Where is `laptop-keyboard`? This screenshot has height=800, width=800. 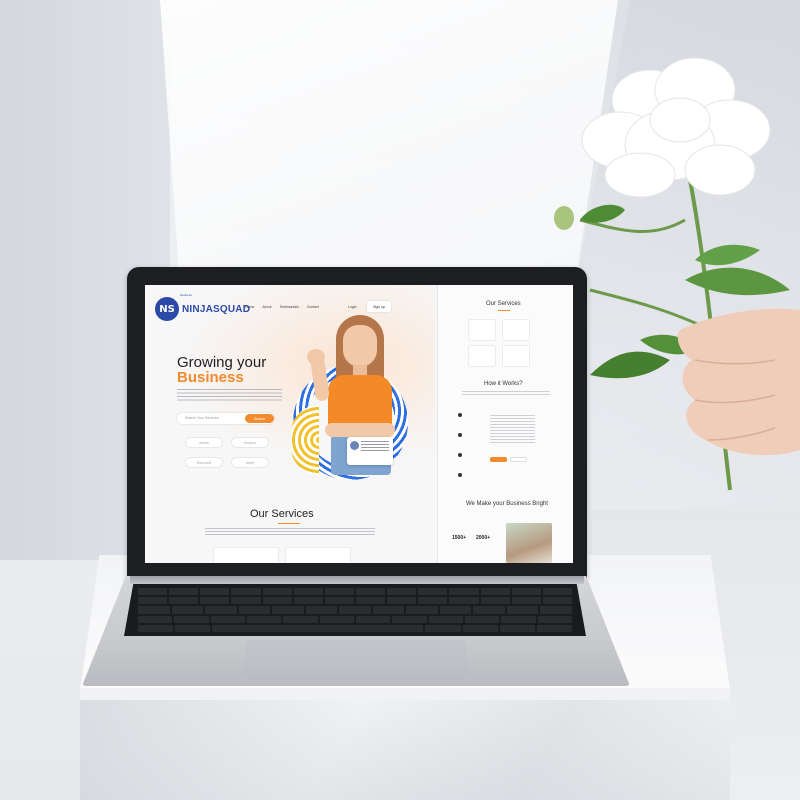 laptop-keyboard is located at coordinates (355, 610).